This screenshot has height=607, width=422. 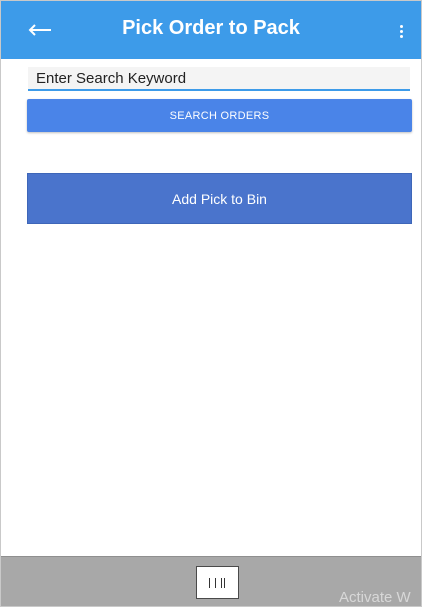 I want to click on barcode-scan-icon, so click(x=216, y=582).